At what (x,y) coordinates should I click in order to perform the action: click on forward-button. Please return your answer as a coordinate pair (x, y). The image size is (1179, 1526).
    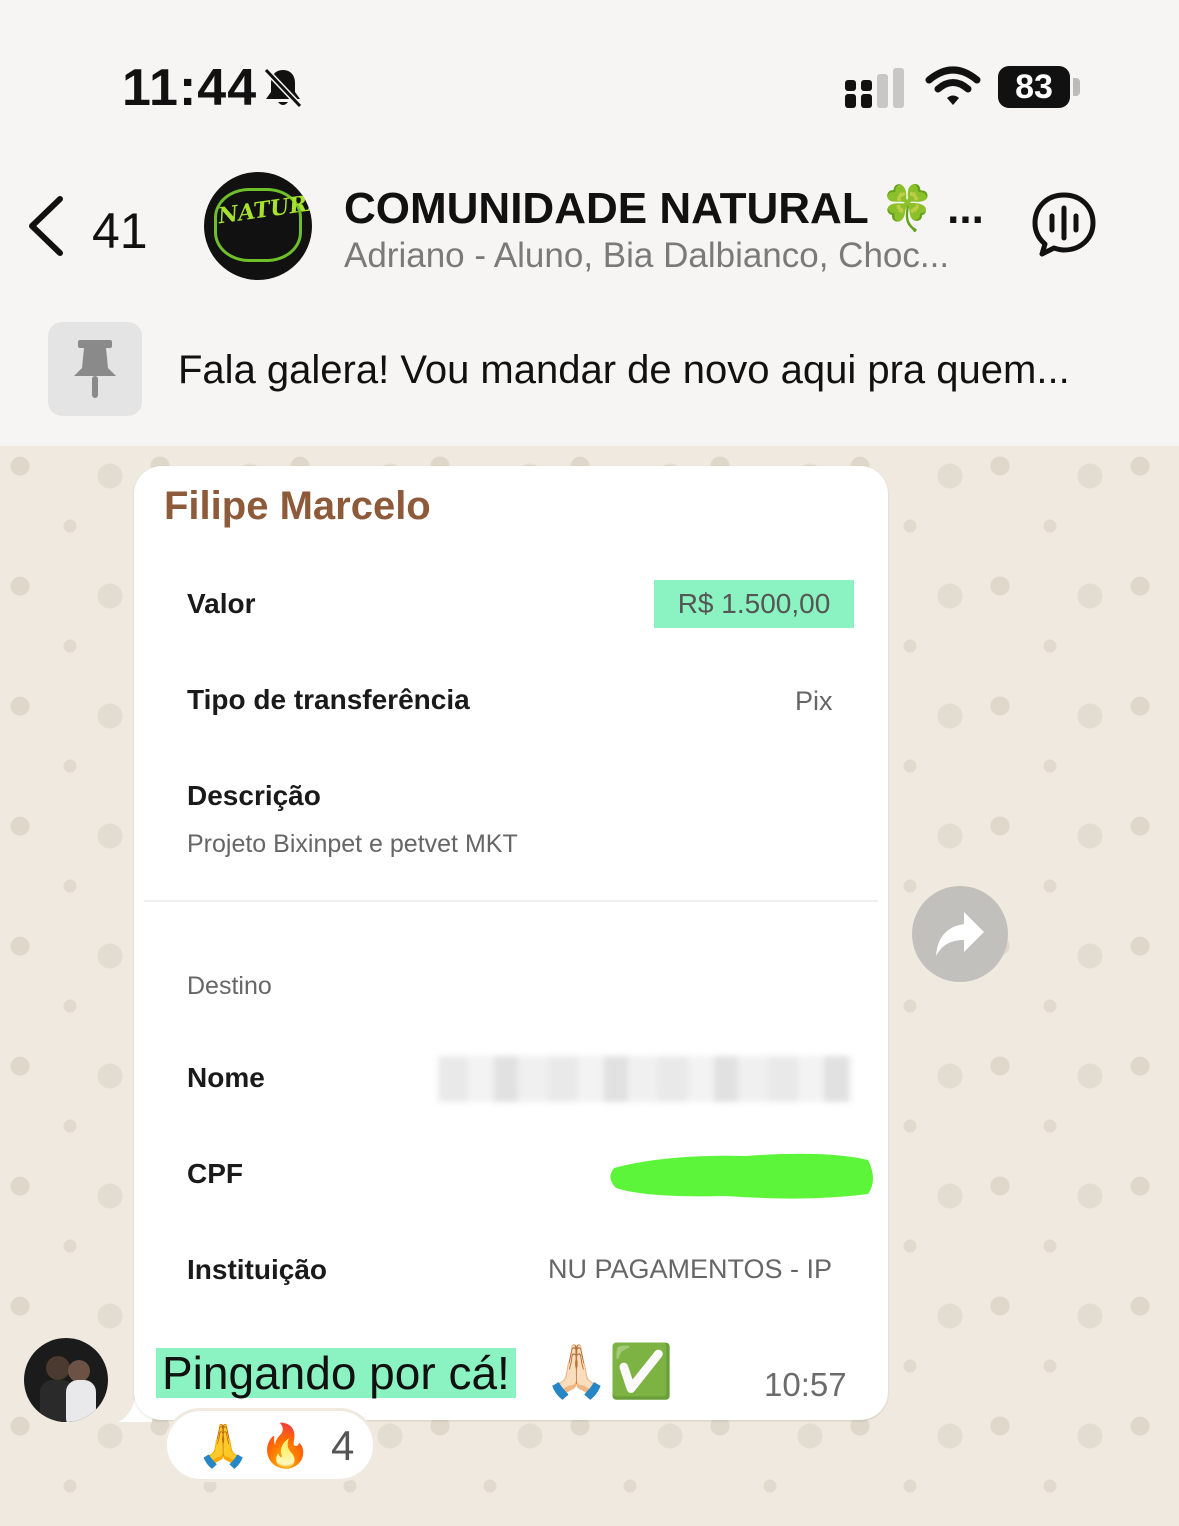
    Looking at the image, I should click on (960, 934).